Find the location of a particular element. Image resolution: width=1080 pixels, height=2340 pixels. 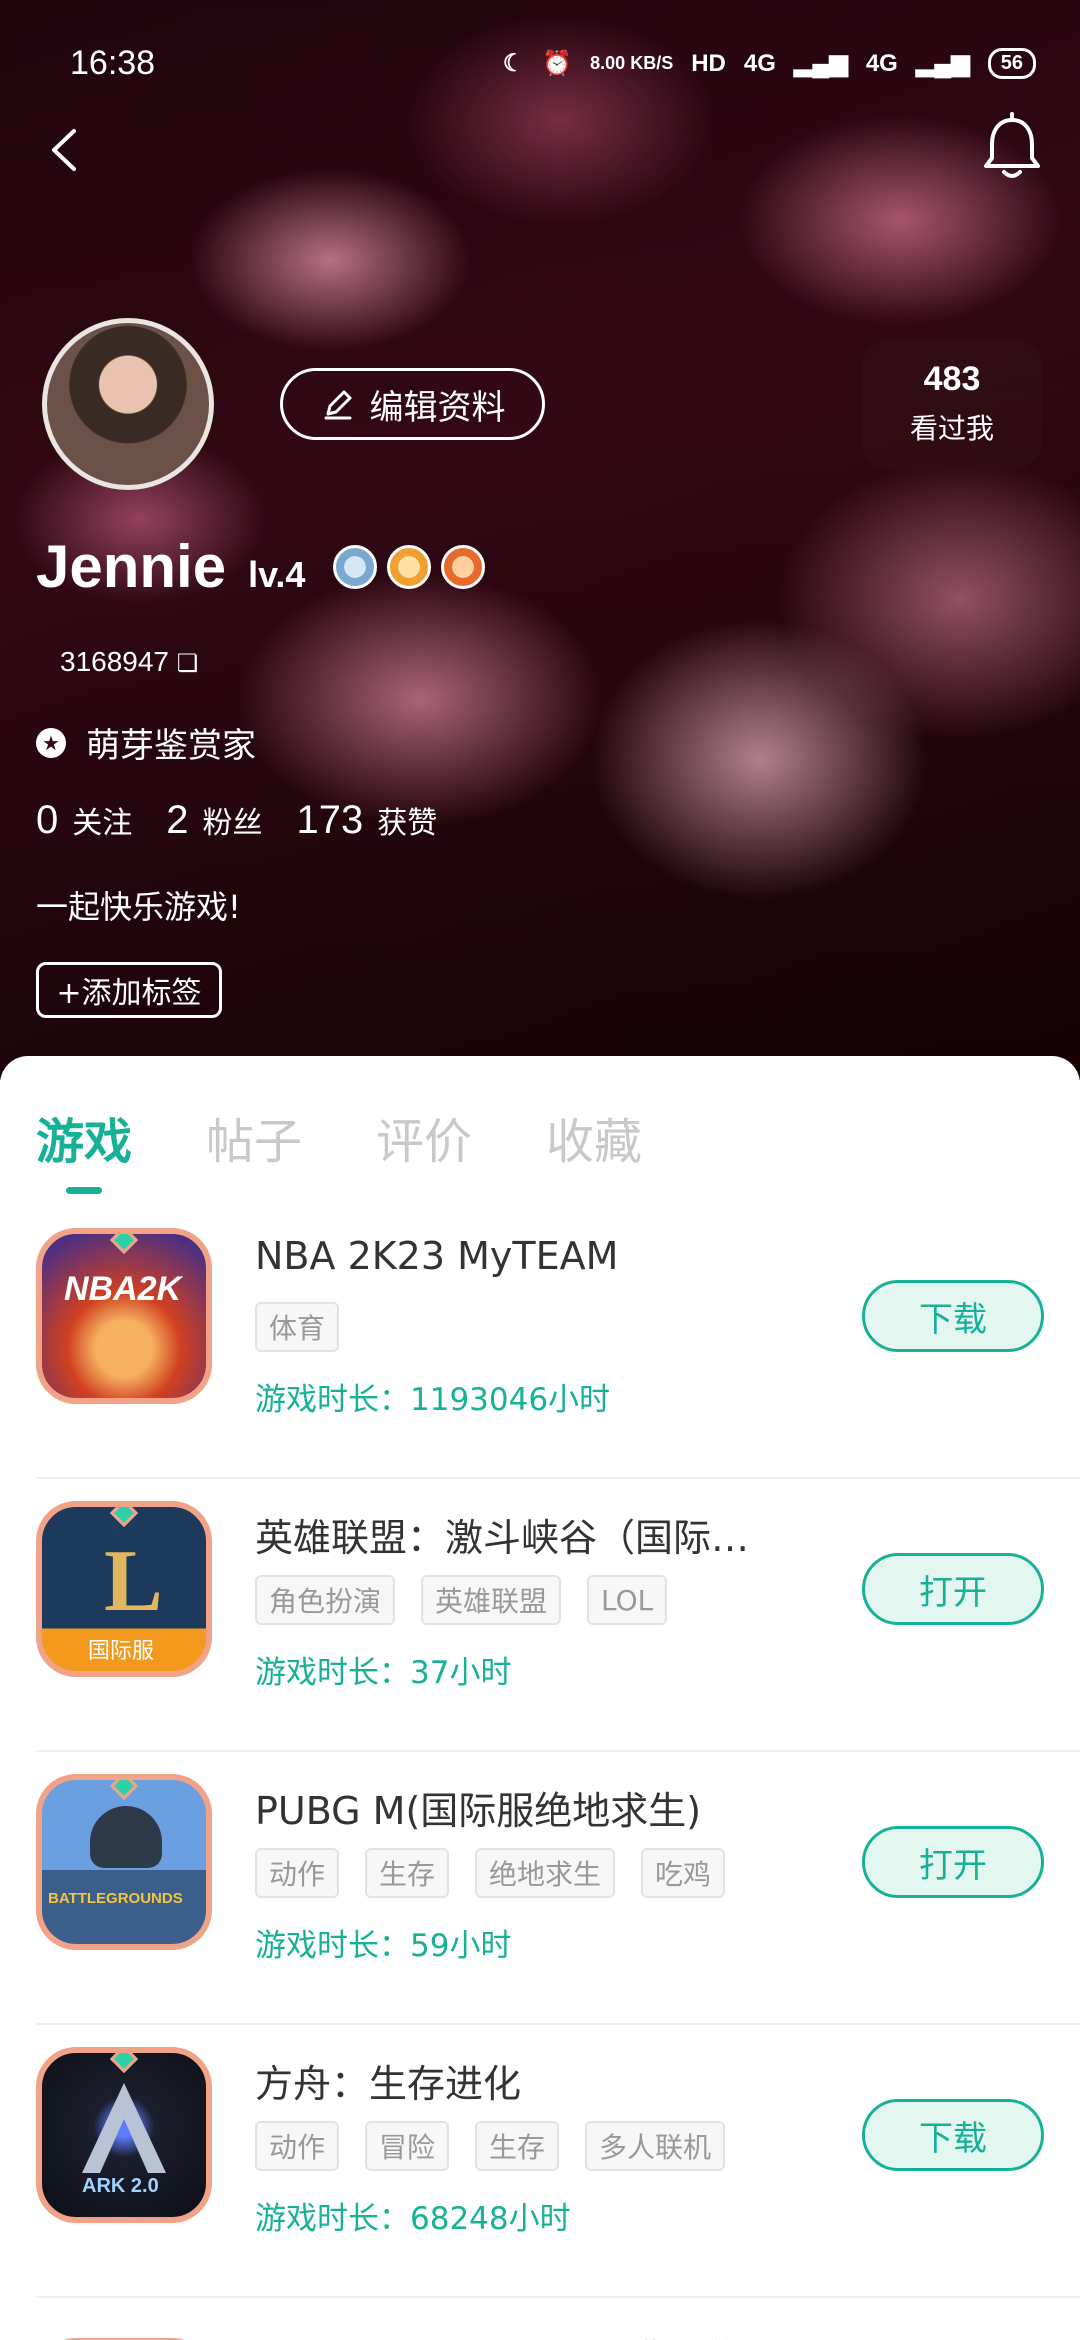

user-title-row: ★ 萌芽鉴赏家 is located at coordinates (146, 742).